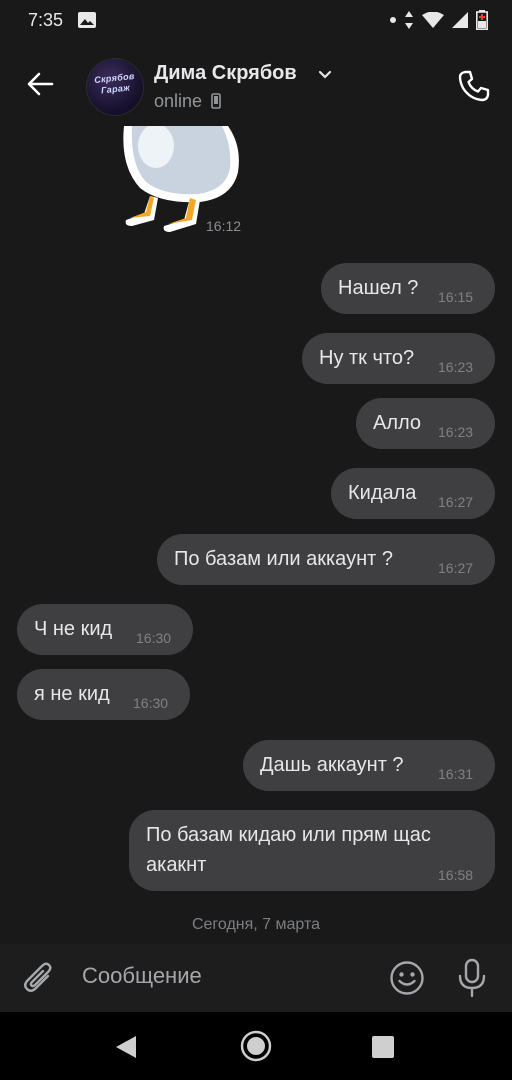 The height and width of the screenshot is (1080, 512). I want to click on message-bubble-outgoing: Нашел ? 16:15, so click(408, 288).